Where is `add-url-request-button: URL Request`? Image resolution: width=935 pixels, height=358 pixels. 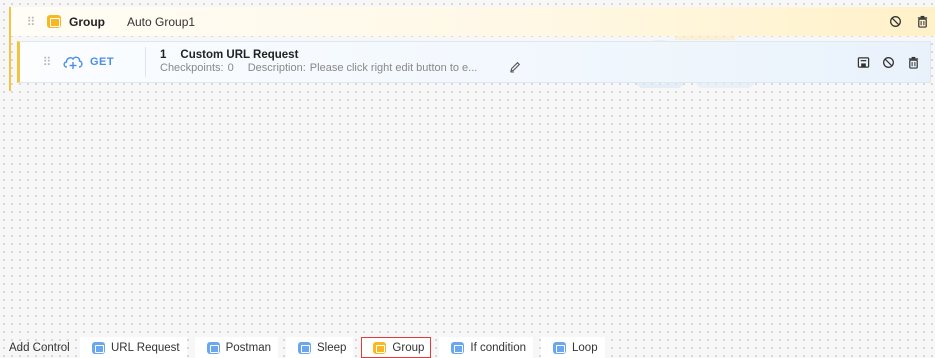
add-url-request-button: URL Request is located at coordinates (133, 347).